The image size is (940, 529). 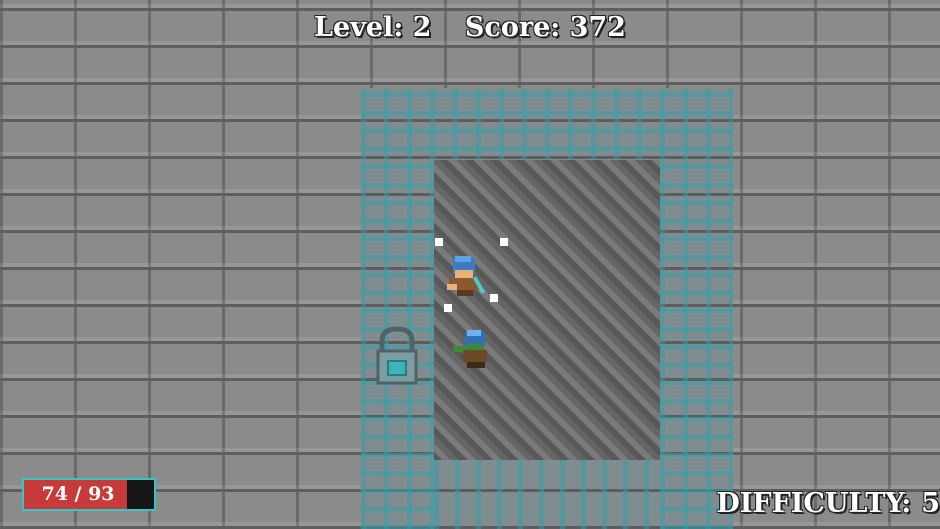 I want to click on padlock-icon, so click(x=397, y=356).